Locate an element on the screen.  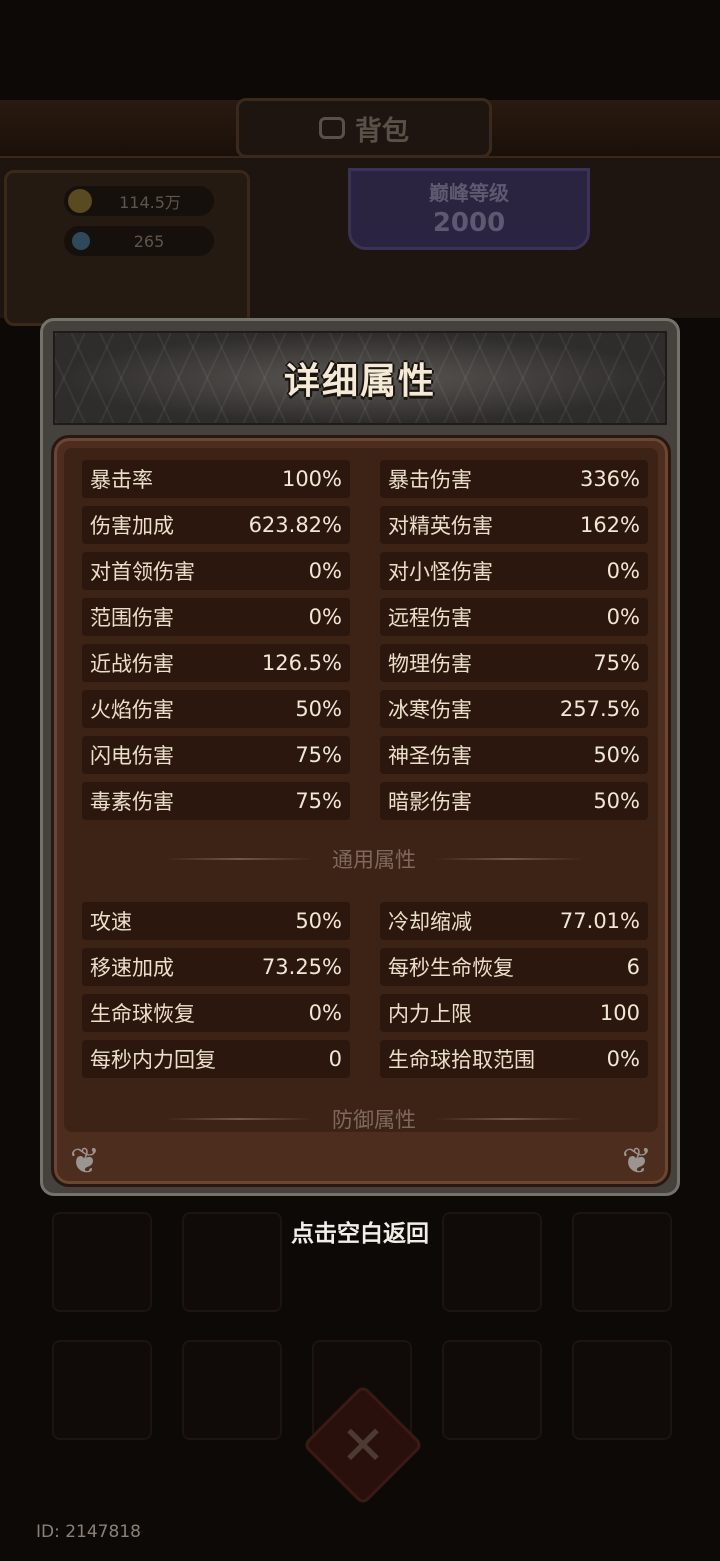
stat-label: 伤害加成 is located at coordinates (132, 526).